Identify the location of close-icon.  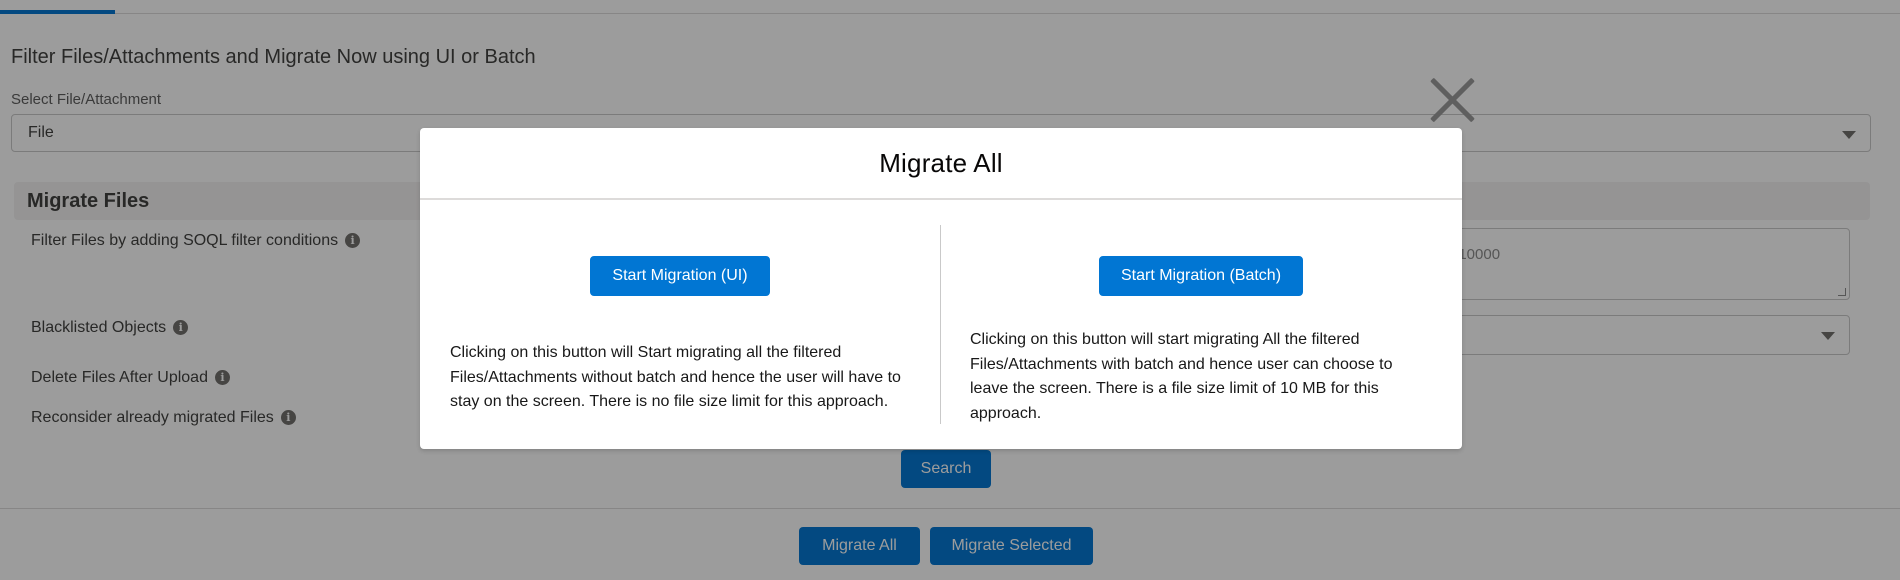
(1452, 100).